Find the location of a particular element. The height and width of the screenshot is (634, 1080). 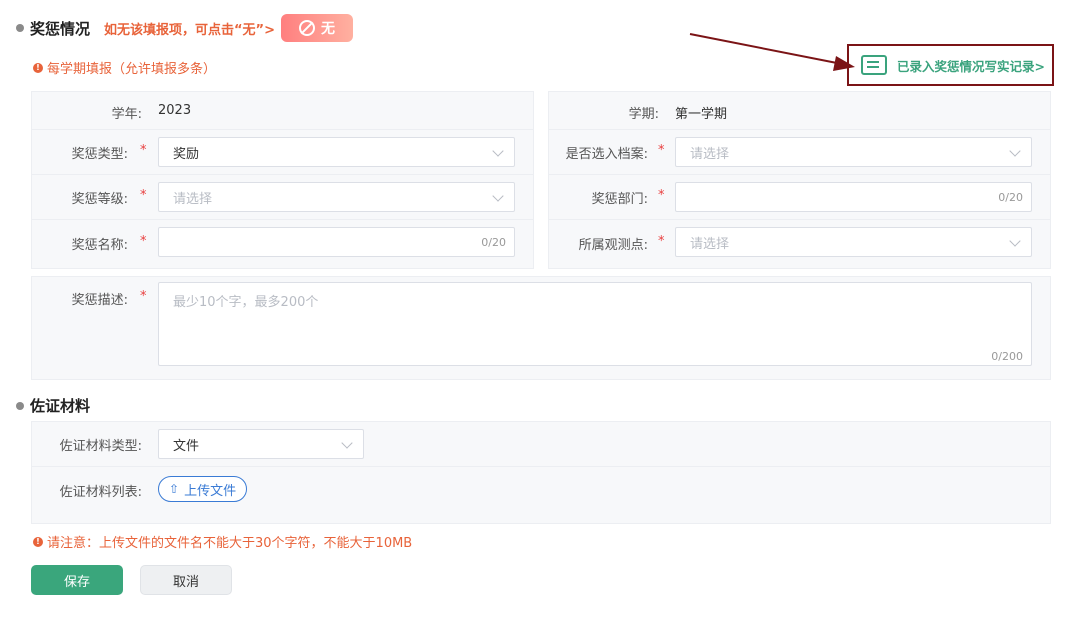

upload-file-button: ⇧ 上传文件 is located at coordinates (203, 489).